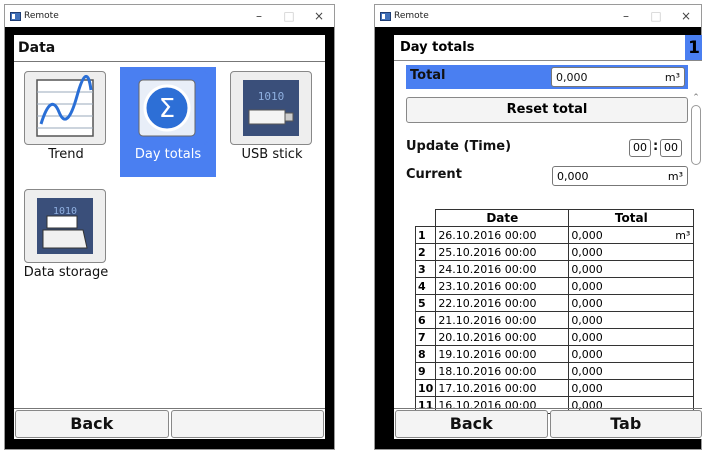 Image resolution: width=702 pixels, height=451 pixels. What do you see at coordinates (426, 218) in the screenshot?
I see `table-corner` at bounding box center [426, 218].